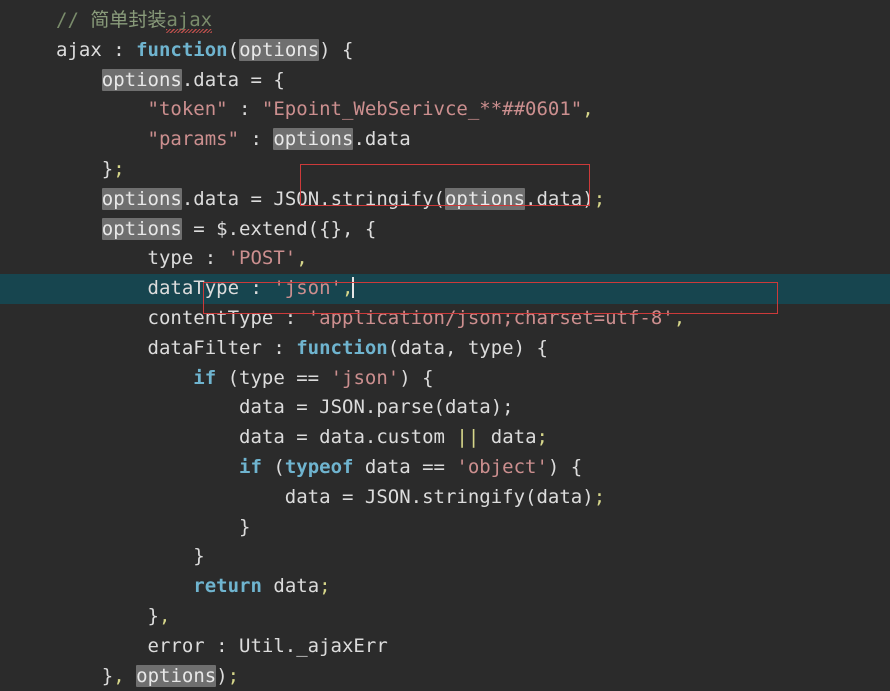  I want to click on option-key-datafilter: dataFilter, so click(204, 347).